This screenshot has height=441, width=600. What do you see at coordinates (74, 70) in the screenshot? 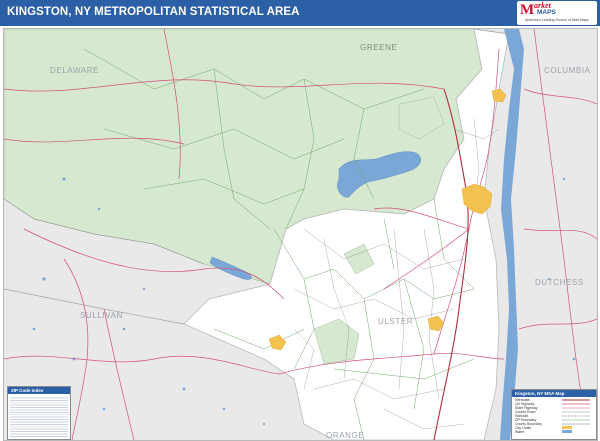
I see `county-label-delaware: DELAWARE` at bounding box center [74, 70].